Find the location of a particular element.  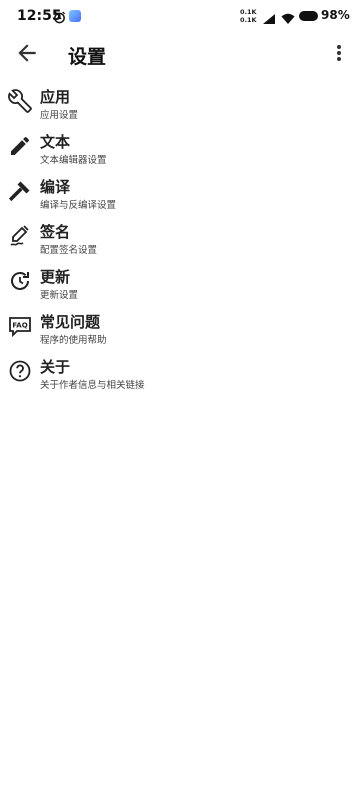

alarm-icon is located at coordinates (59, 16).